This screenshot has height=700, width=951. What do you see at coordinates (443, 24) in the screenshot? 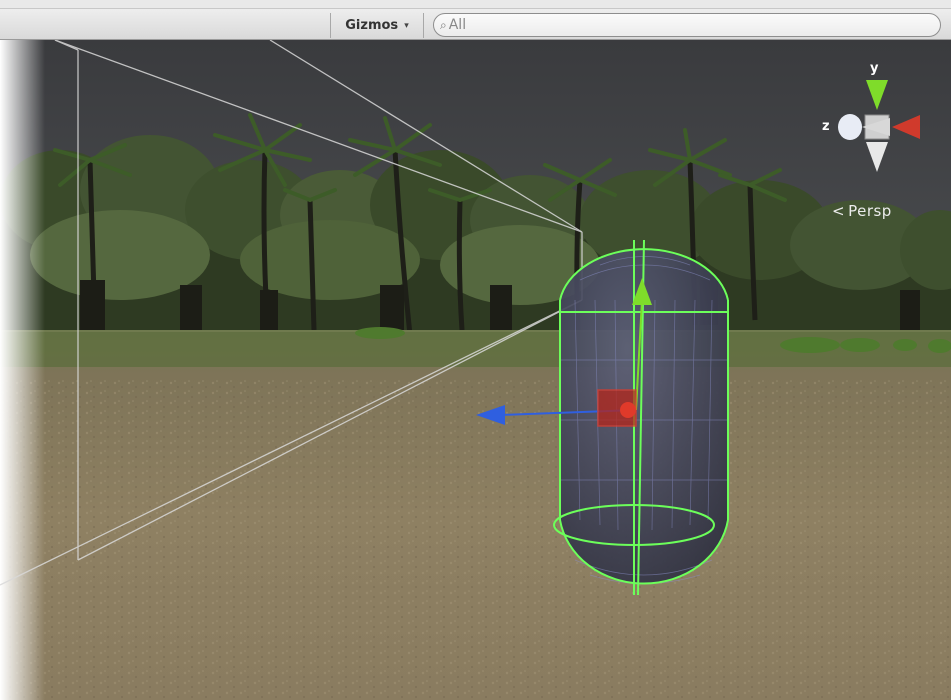
I see `search-icon: ⌕` at bounding box center [443, 24].